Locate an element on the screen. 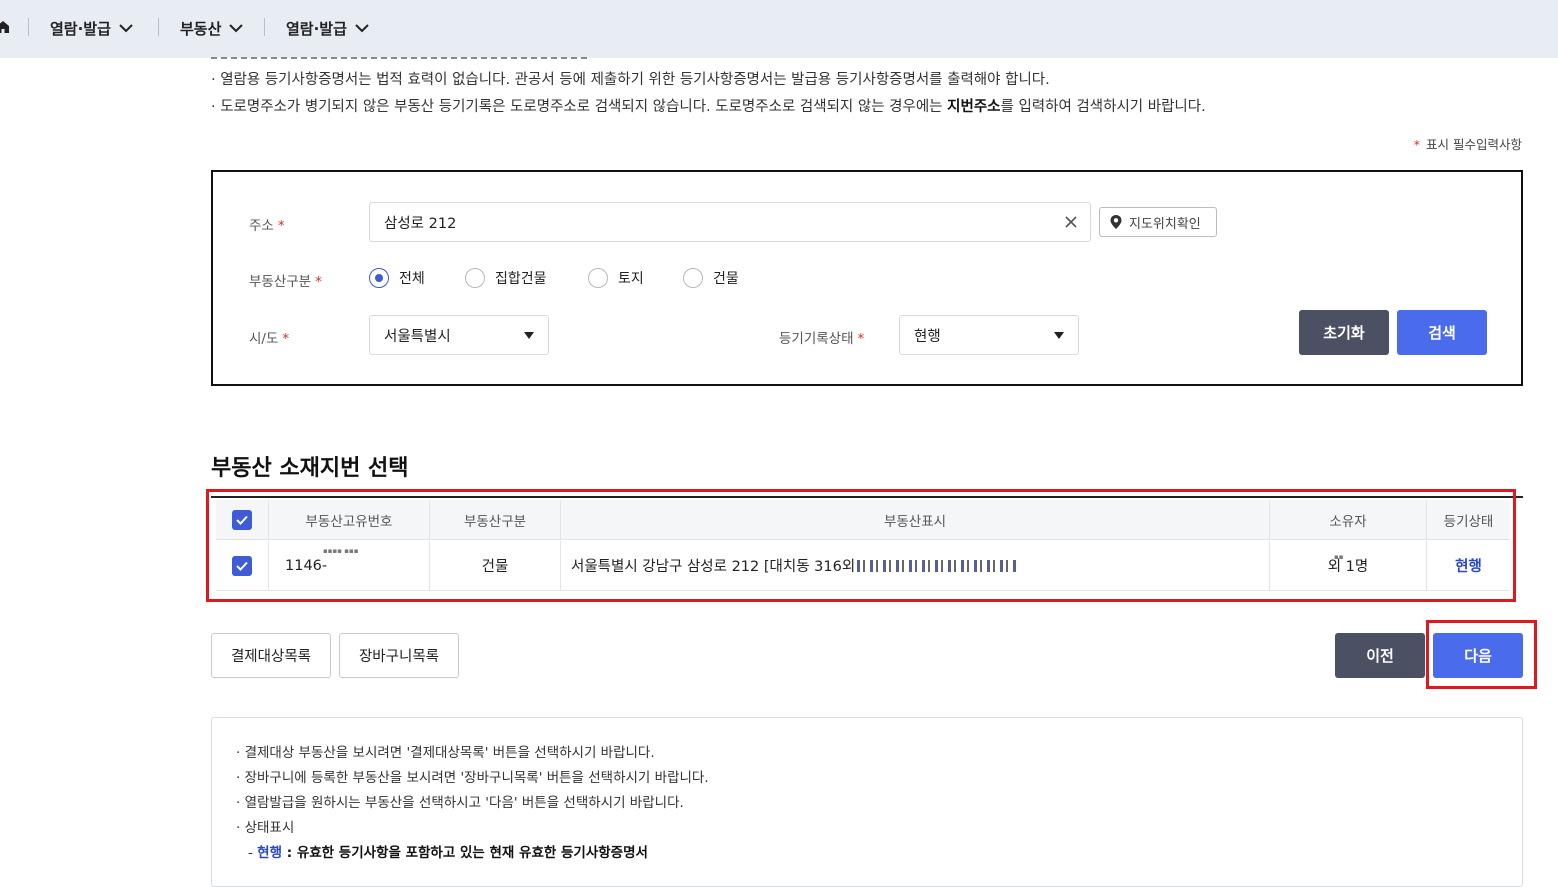 Image resolution: width=1558 pixels, height=887 pixels. radio-land: 토지 is located at coordinates (616, 278).